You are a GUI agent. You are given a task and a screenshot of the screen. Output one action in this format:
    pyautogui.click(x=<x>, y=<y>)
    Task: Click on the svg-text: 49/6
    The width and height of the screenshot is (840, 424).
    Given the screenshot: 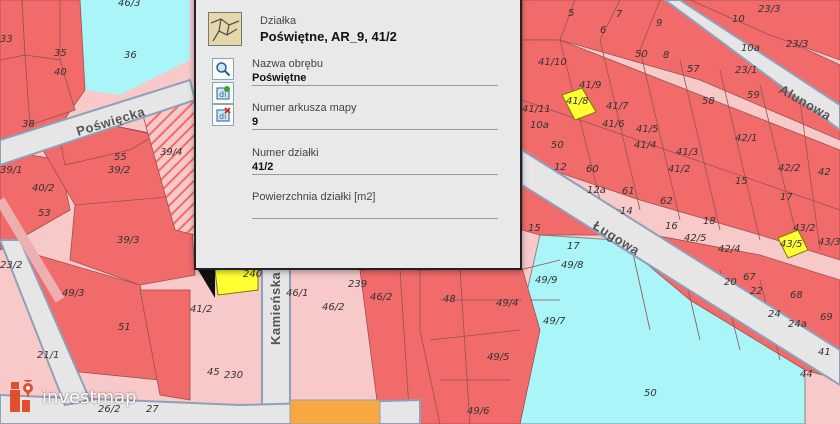 What is the action you would take?
    pyautogui.click(x=478, y=411)
    